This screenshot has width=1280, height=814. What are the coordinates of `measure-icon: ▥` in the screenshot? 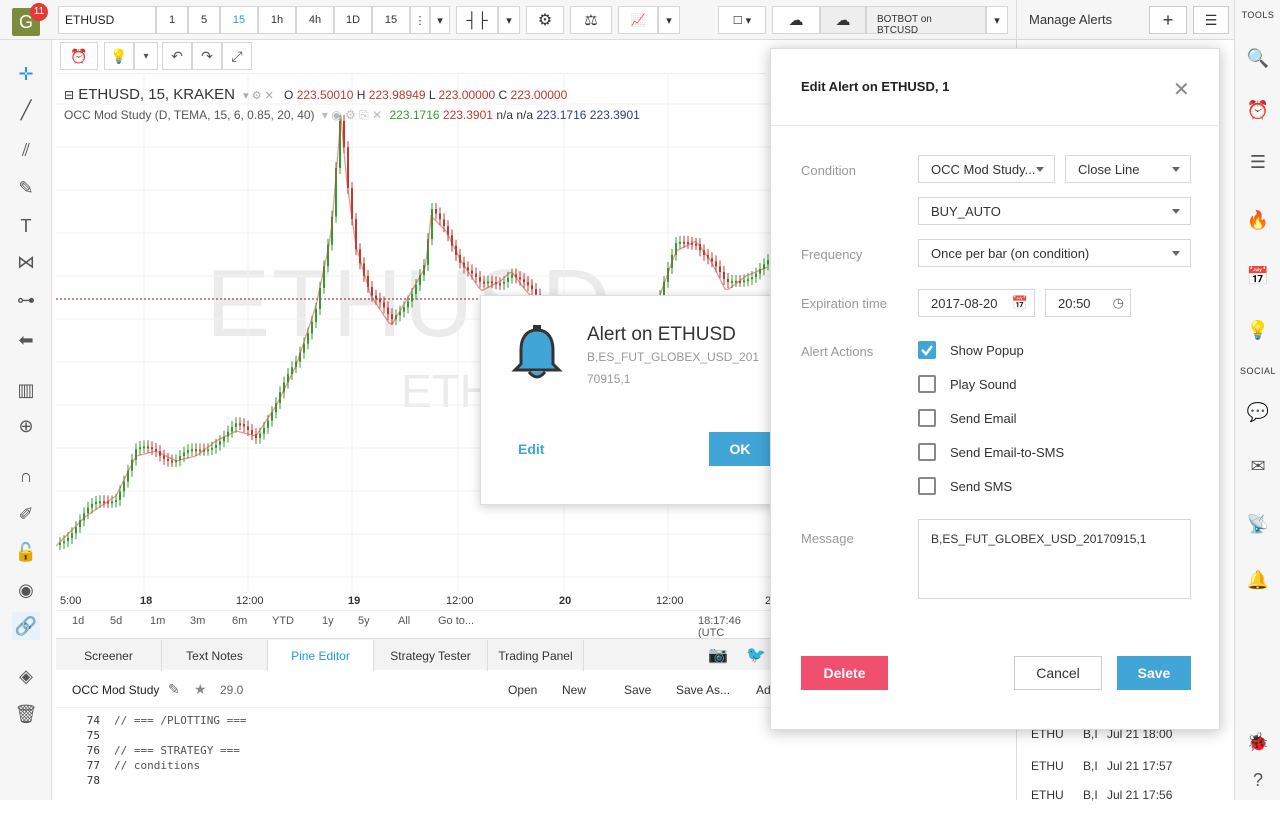 It's located at (26, 390).